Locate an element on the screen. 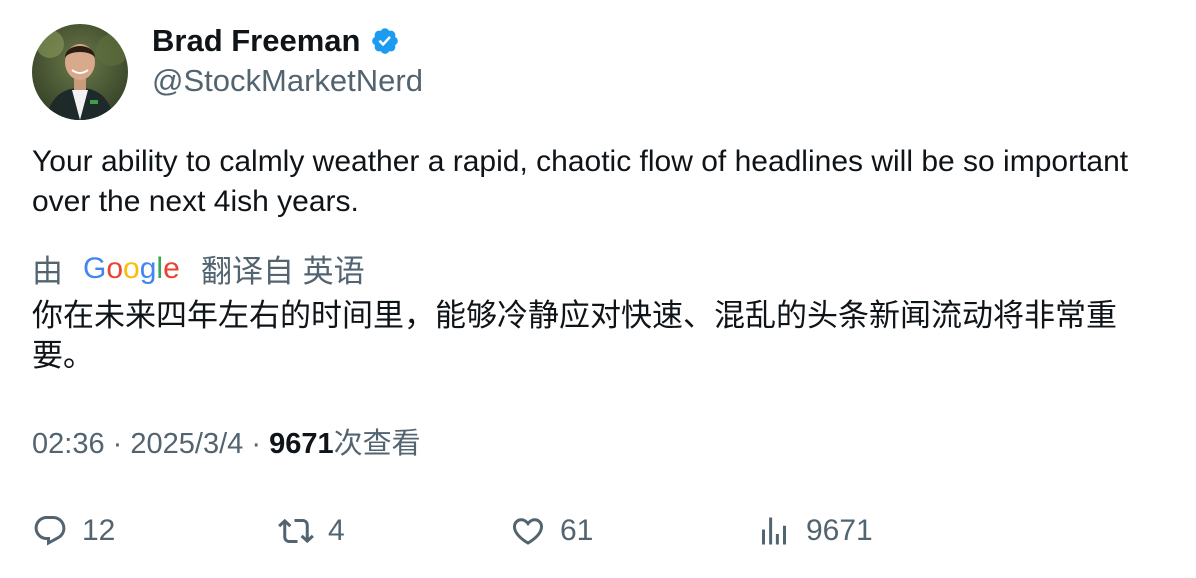 The image size is (1196, 578). verified-badge-icon is located at coordinates (385, 41).